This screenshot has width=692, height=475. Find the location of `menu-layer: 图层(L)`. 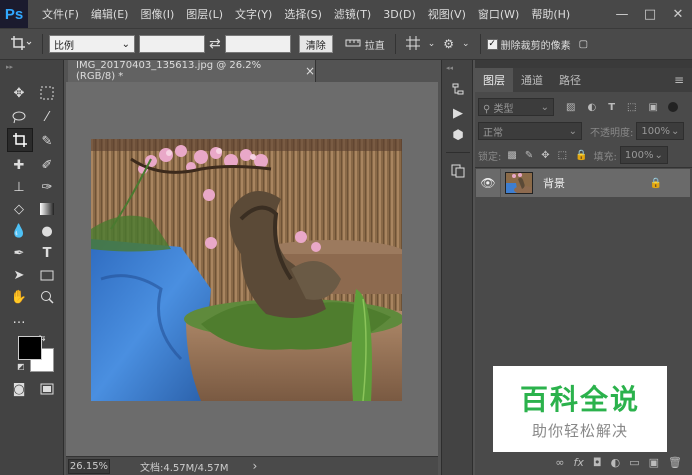

menu-layer: 图层(L) is located at coordinates (204, 14).